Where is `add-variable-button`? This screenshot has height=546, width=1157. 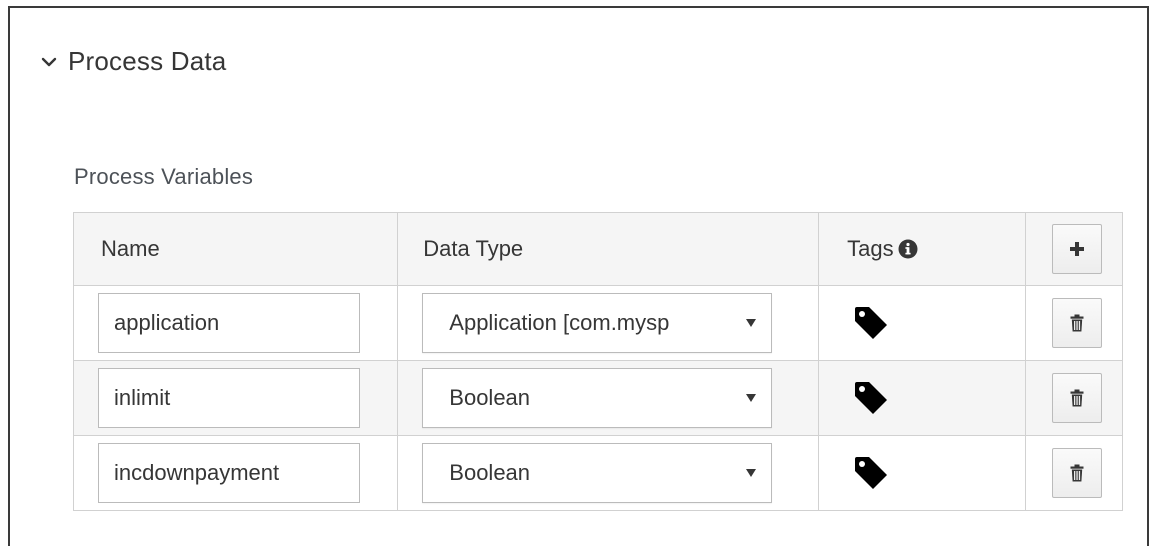 add-variable-button is located at coordinates (1076, 249).